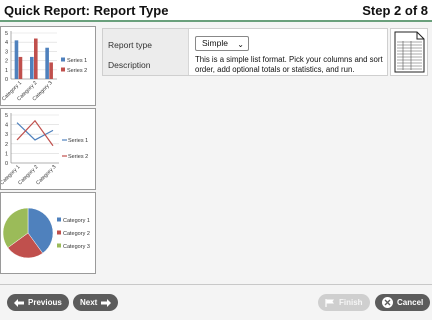 The image size is (432, 320). I want to click on header-bar: Quick Report: Report Type Step 2 of 8, so click(216, 11).